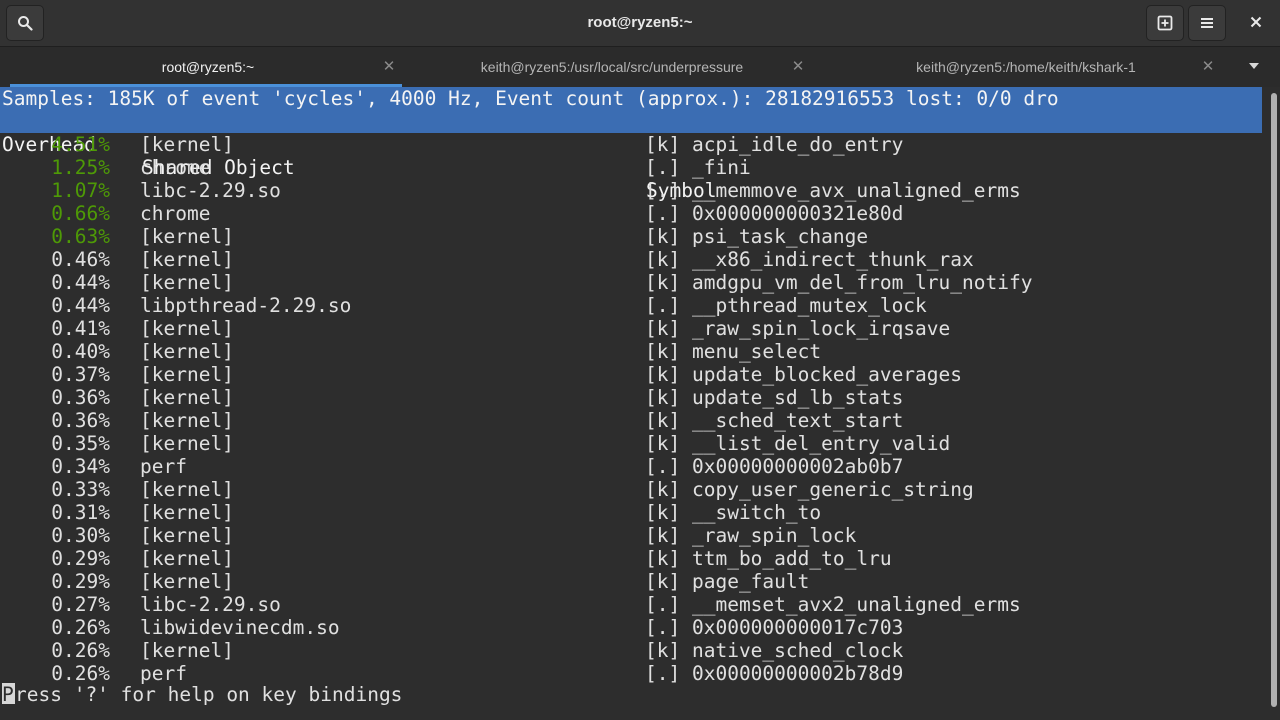 This screenshot has height=720, width=1280. I want to click on symbol-name: 0x00000000002ab0b7, so click(797, 466).